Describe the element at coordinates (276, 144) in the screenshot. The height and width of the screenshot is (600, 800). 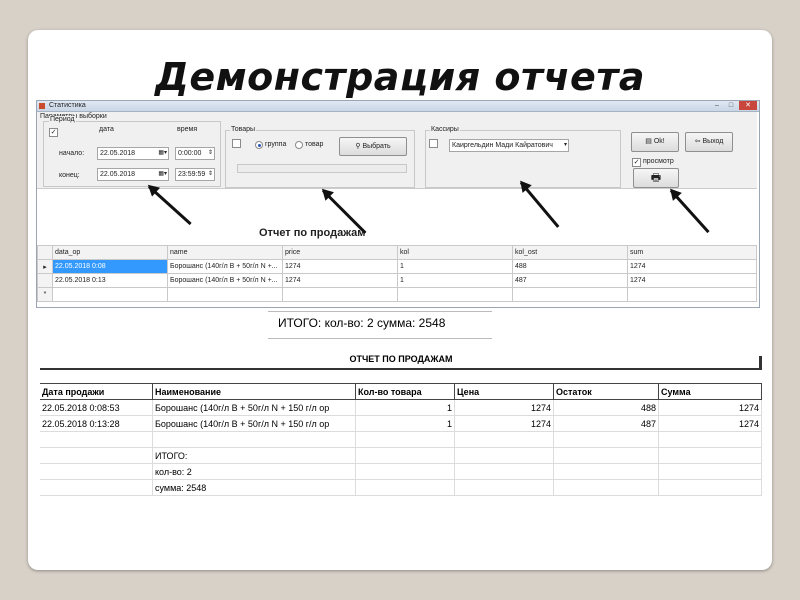
I see `radio-group-label: группа` at that location.